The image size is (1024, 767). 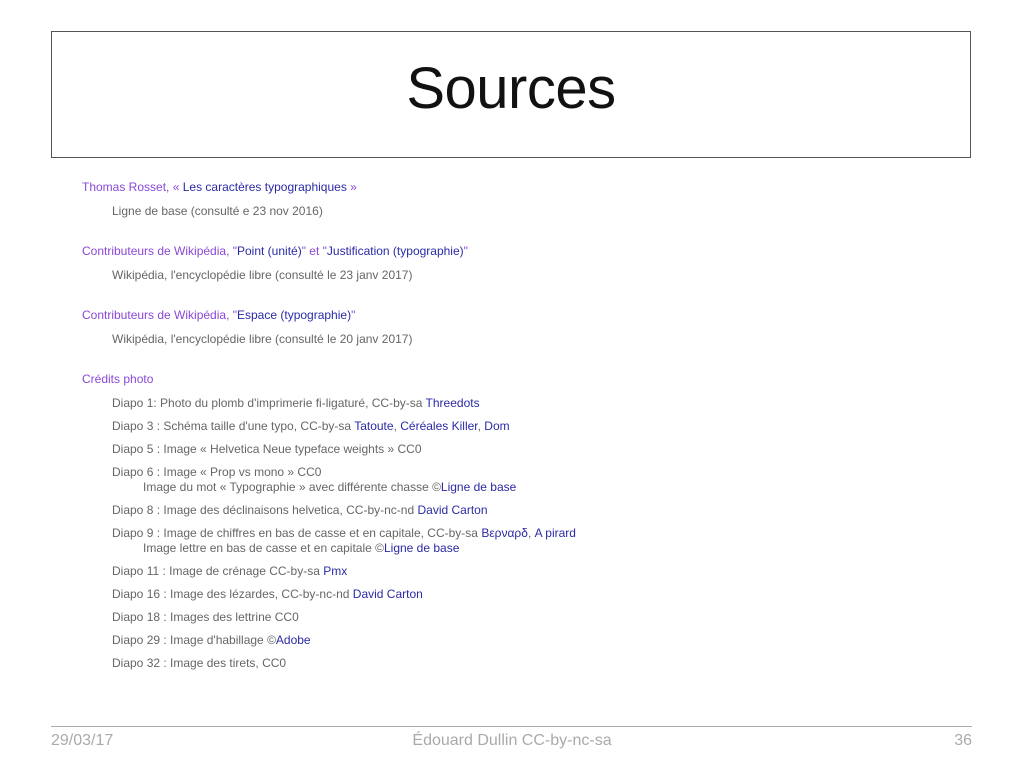 I want to click on credit-line: Diapo 6 : Image « Prop vs mono » CC0, so click(x=547, y=472).